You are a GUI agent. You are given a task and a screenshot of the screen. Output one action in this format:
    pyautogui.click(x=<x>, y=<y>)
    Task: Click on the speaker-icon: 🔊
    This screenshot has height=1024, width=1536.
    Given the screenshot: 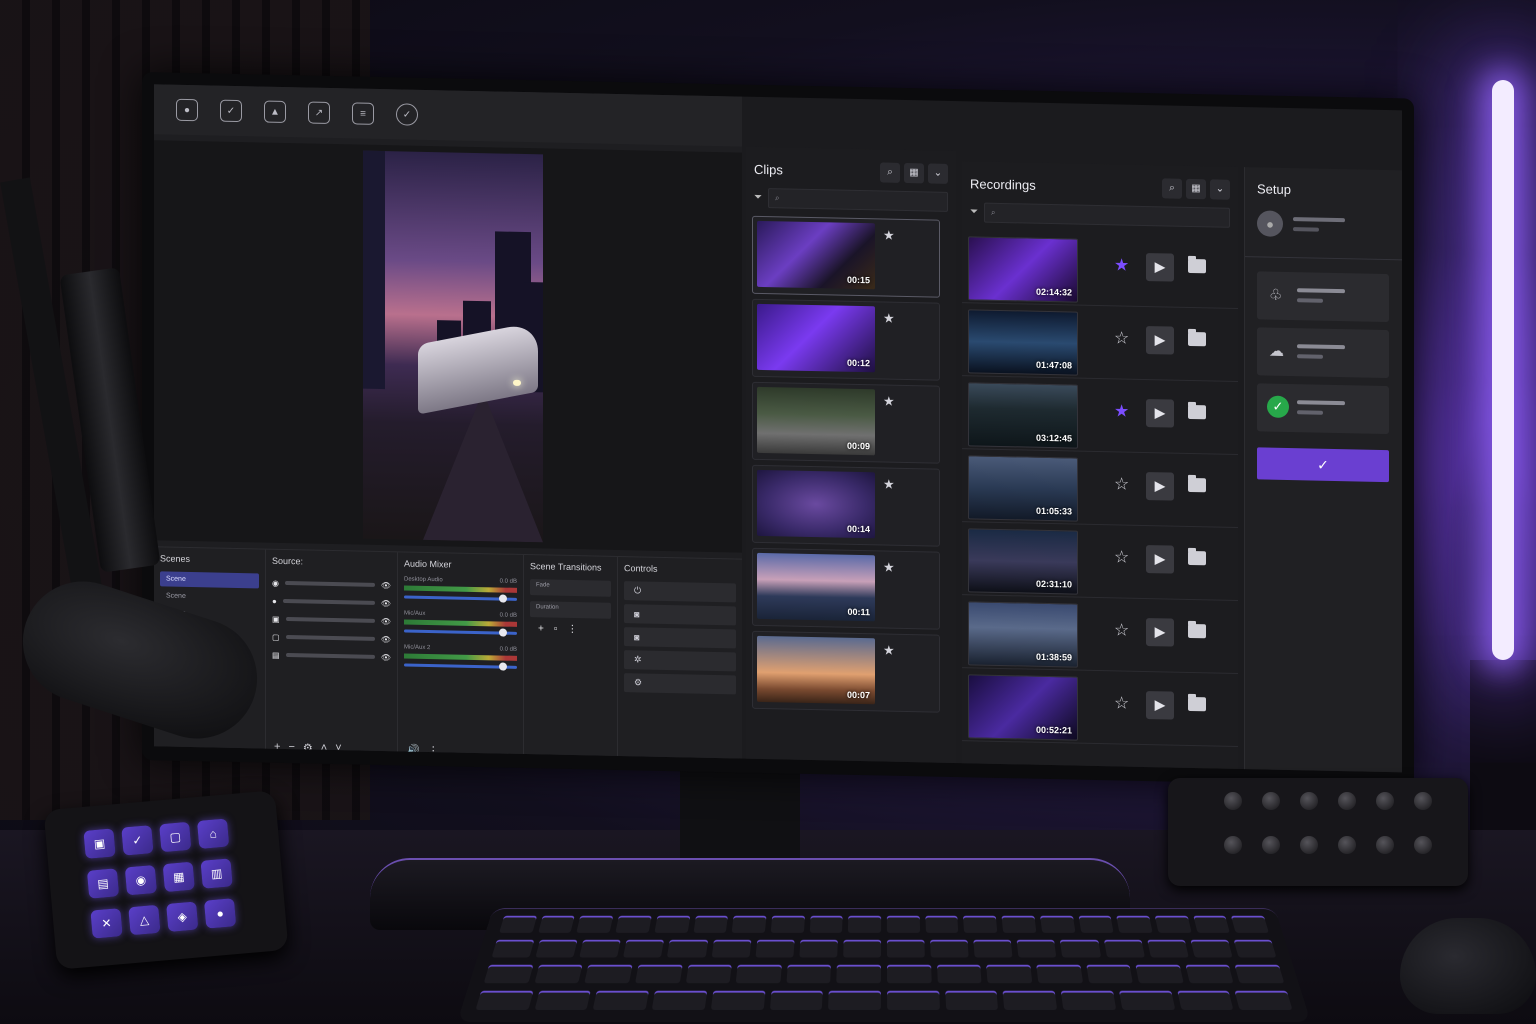 What is the action you would take?
    pyautogui.click(x=413, y=750)
    